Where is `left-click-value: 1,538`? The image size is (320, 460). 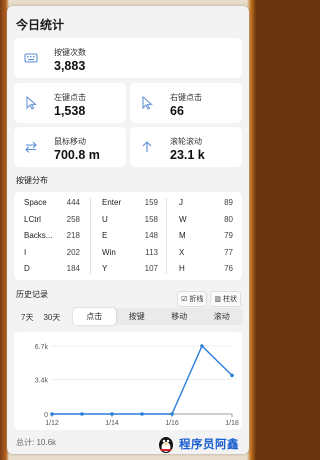
left-click-value: 1,538 is located at coordinates (70, 111).